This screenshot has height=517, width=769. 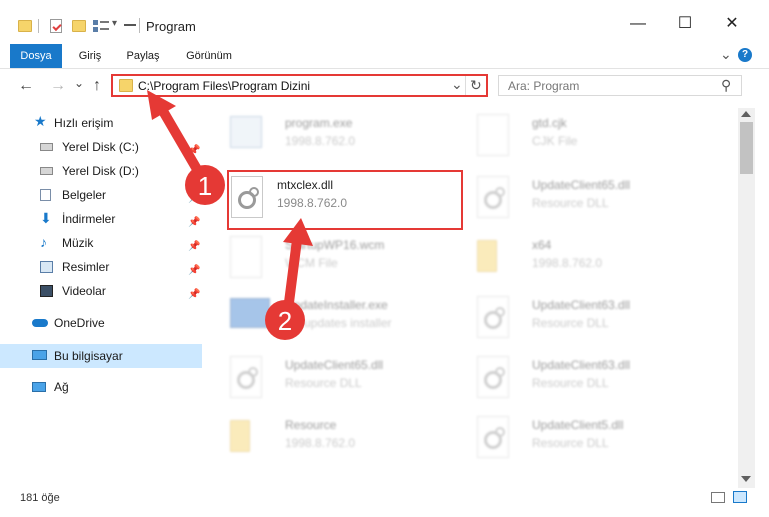 What do you see at coordinates (542, 245) in the screenshot?
I see `file-name: x64` at bounding box center [542, 245].